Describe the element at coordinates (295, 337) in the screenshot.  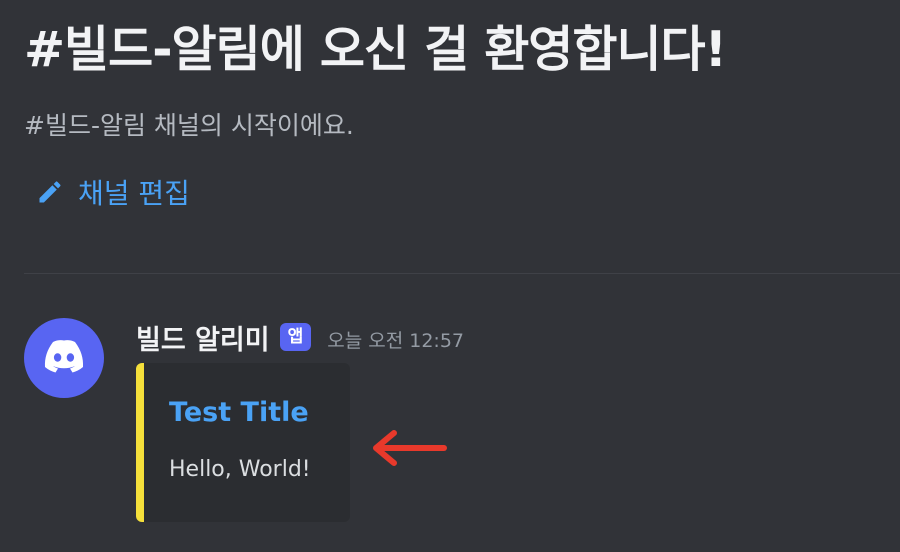
I see `app-badge: 앱` at that location.